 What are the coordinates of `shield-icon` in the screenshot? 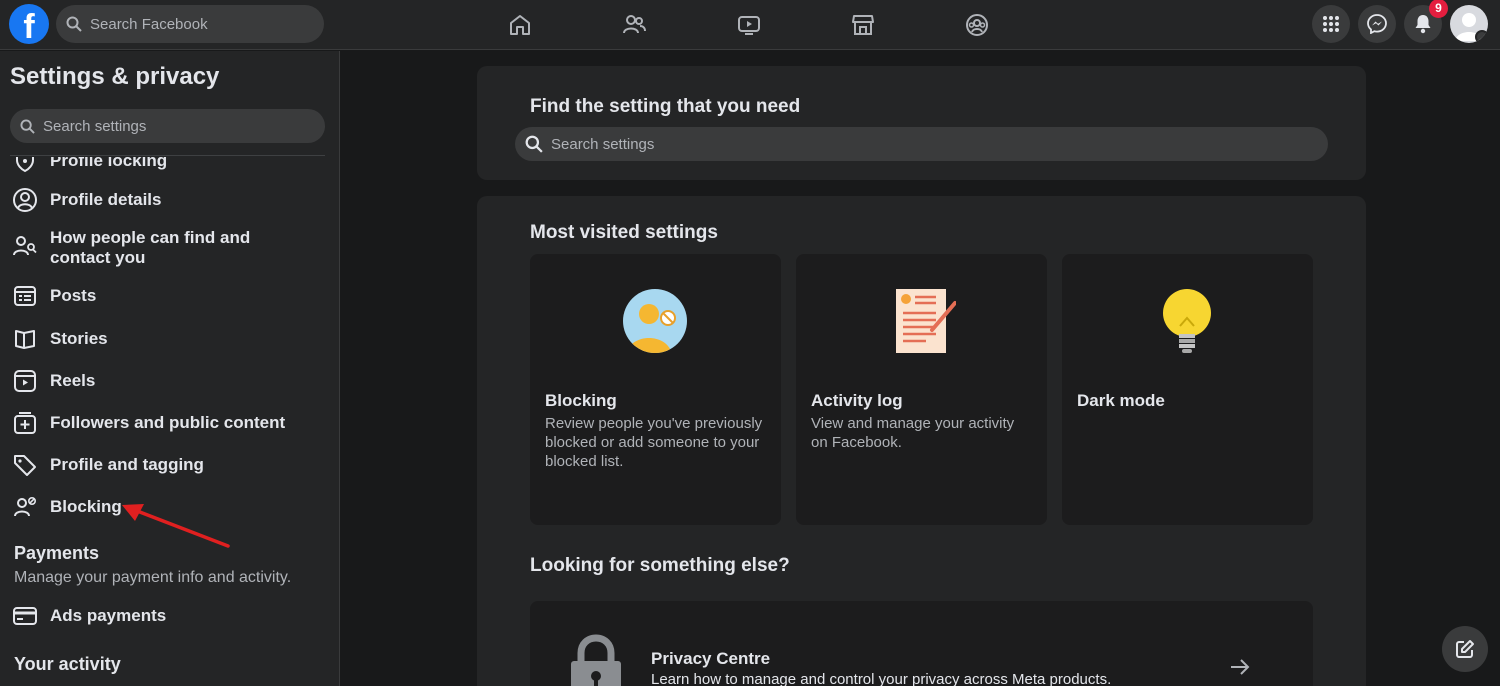 It's located at (25, 165).